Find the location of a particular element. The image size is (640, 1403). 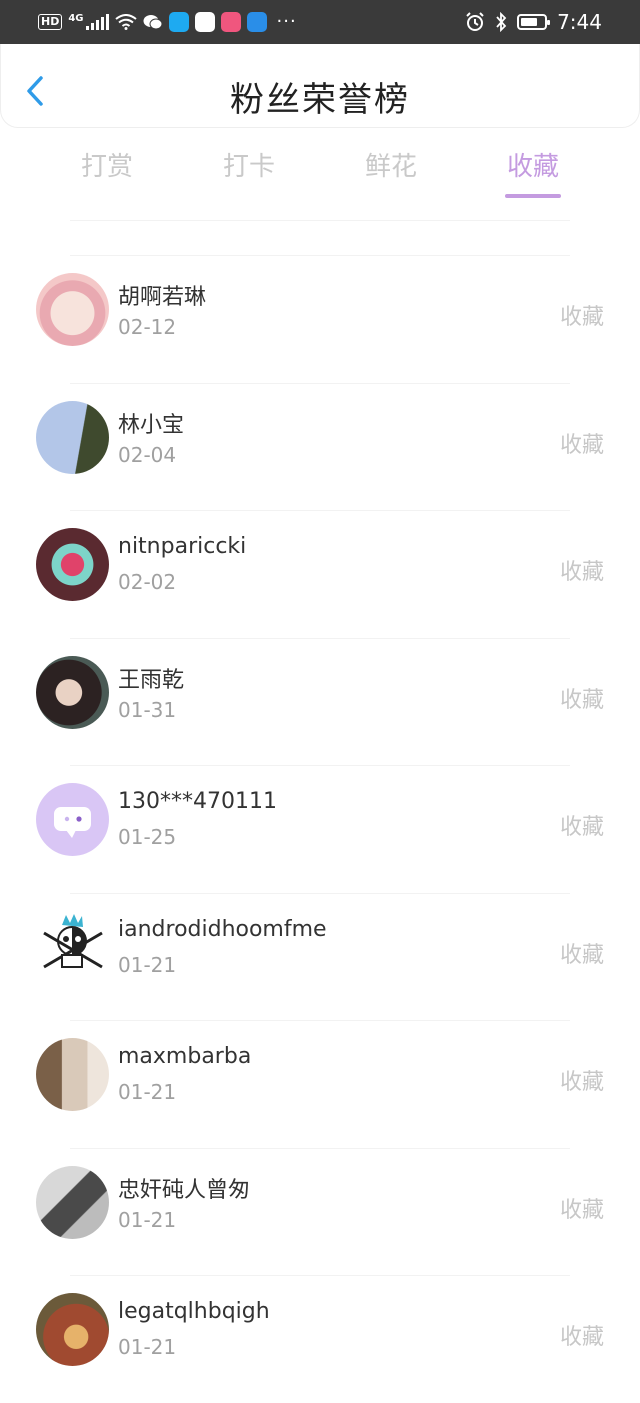

fan-name: nitnpariccki is located at coordinates (182, 546).